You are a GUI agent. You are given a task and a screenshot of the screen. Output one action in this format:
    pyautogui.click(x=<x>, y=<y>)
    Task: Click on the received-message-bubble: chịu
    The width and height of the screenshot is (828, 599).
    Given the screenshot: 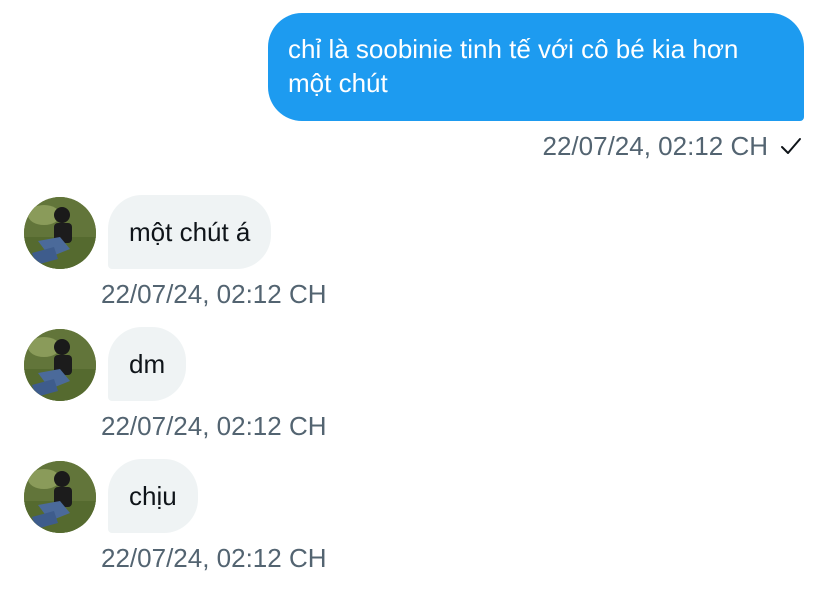 What is the action you would take?
    pyautogui.click(x=153, y=496)
    